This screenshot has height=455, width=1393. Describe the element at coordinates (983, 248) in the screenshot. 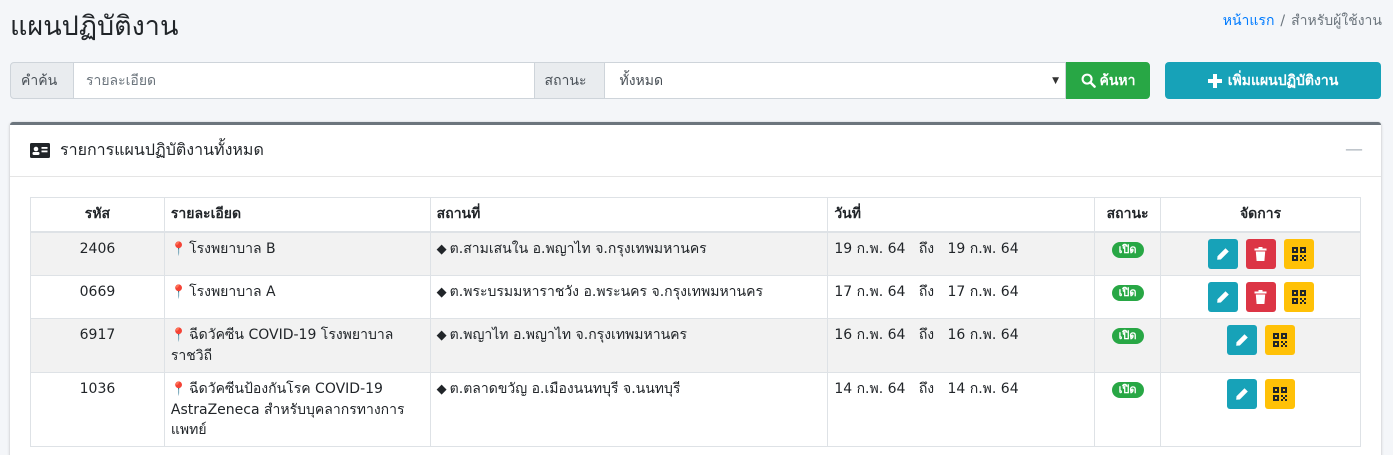

I see `date-to: 19 ก.พ. 64` at that location.